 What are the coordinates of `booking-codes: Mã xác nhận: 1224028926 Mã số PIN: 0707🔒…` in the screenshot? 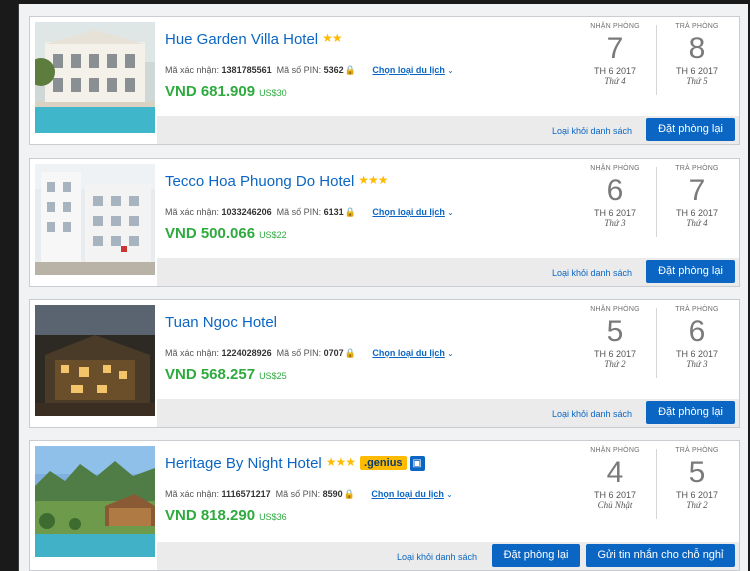 It's located at (309, 353).